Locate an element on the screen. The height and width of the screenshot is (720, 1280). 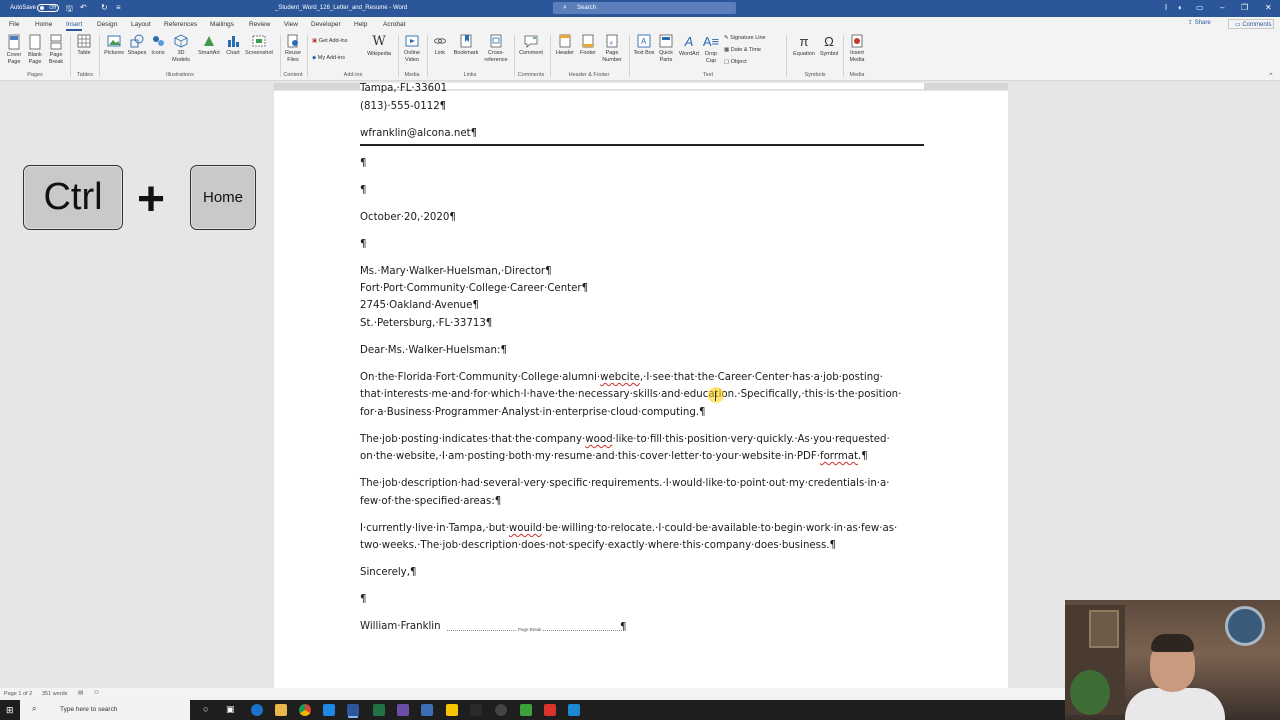
share-label: Share is located at coordinates (1202, 23).